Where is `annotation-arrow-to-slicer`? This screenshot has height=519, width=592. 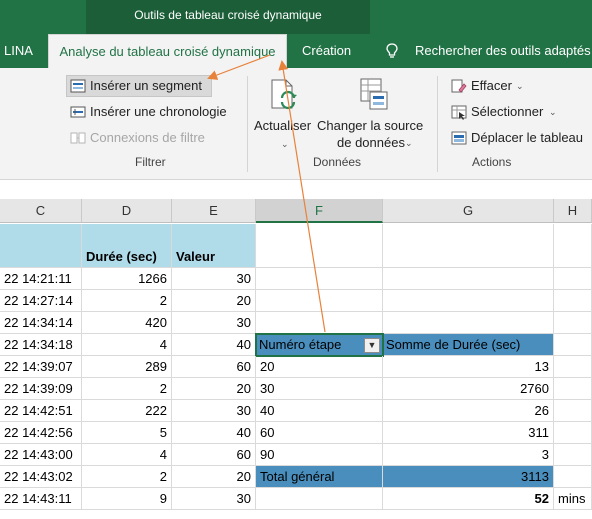 annotation-arrow-to-slicer is located at coordinates (239, 67).